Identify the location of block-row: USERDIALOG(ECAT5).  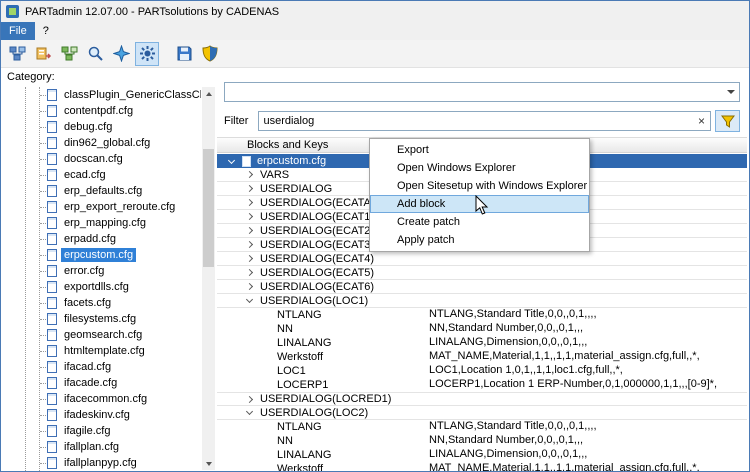
(482, 273).